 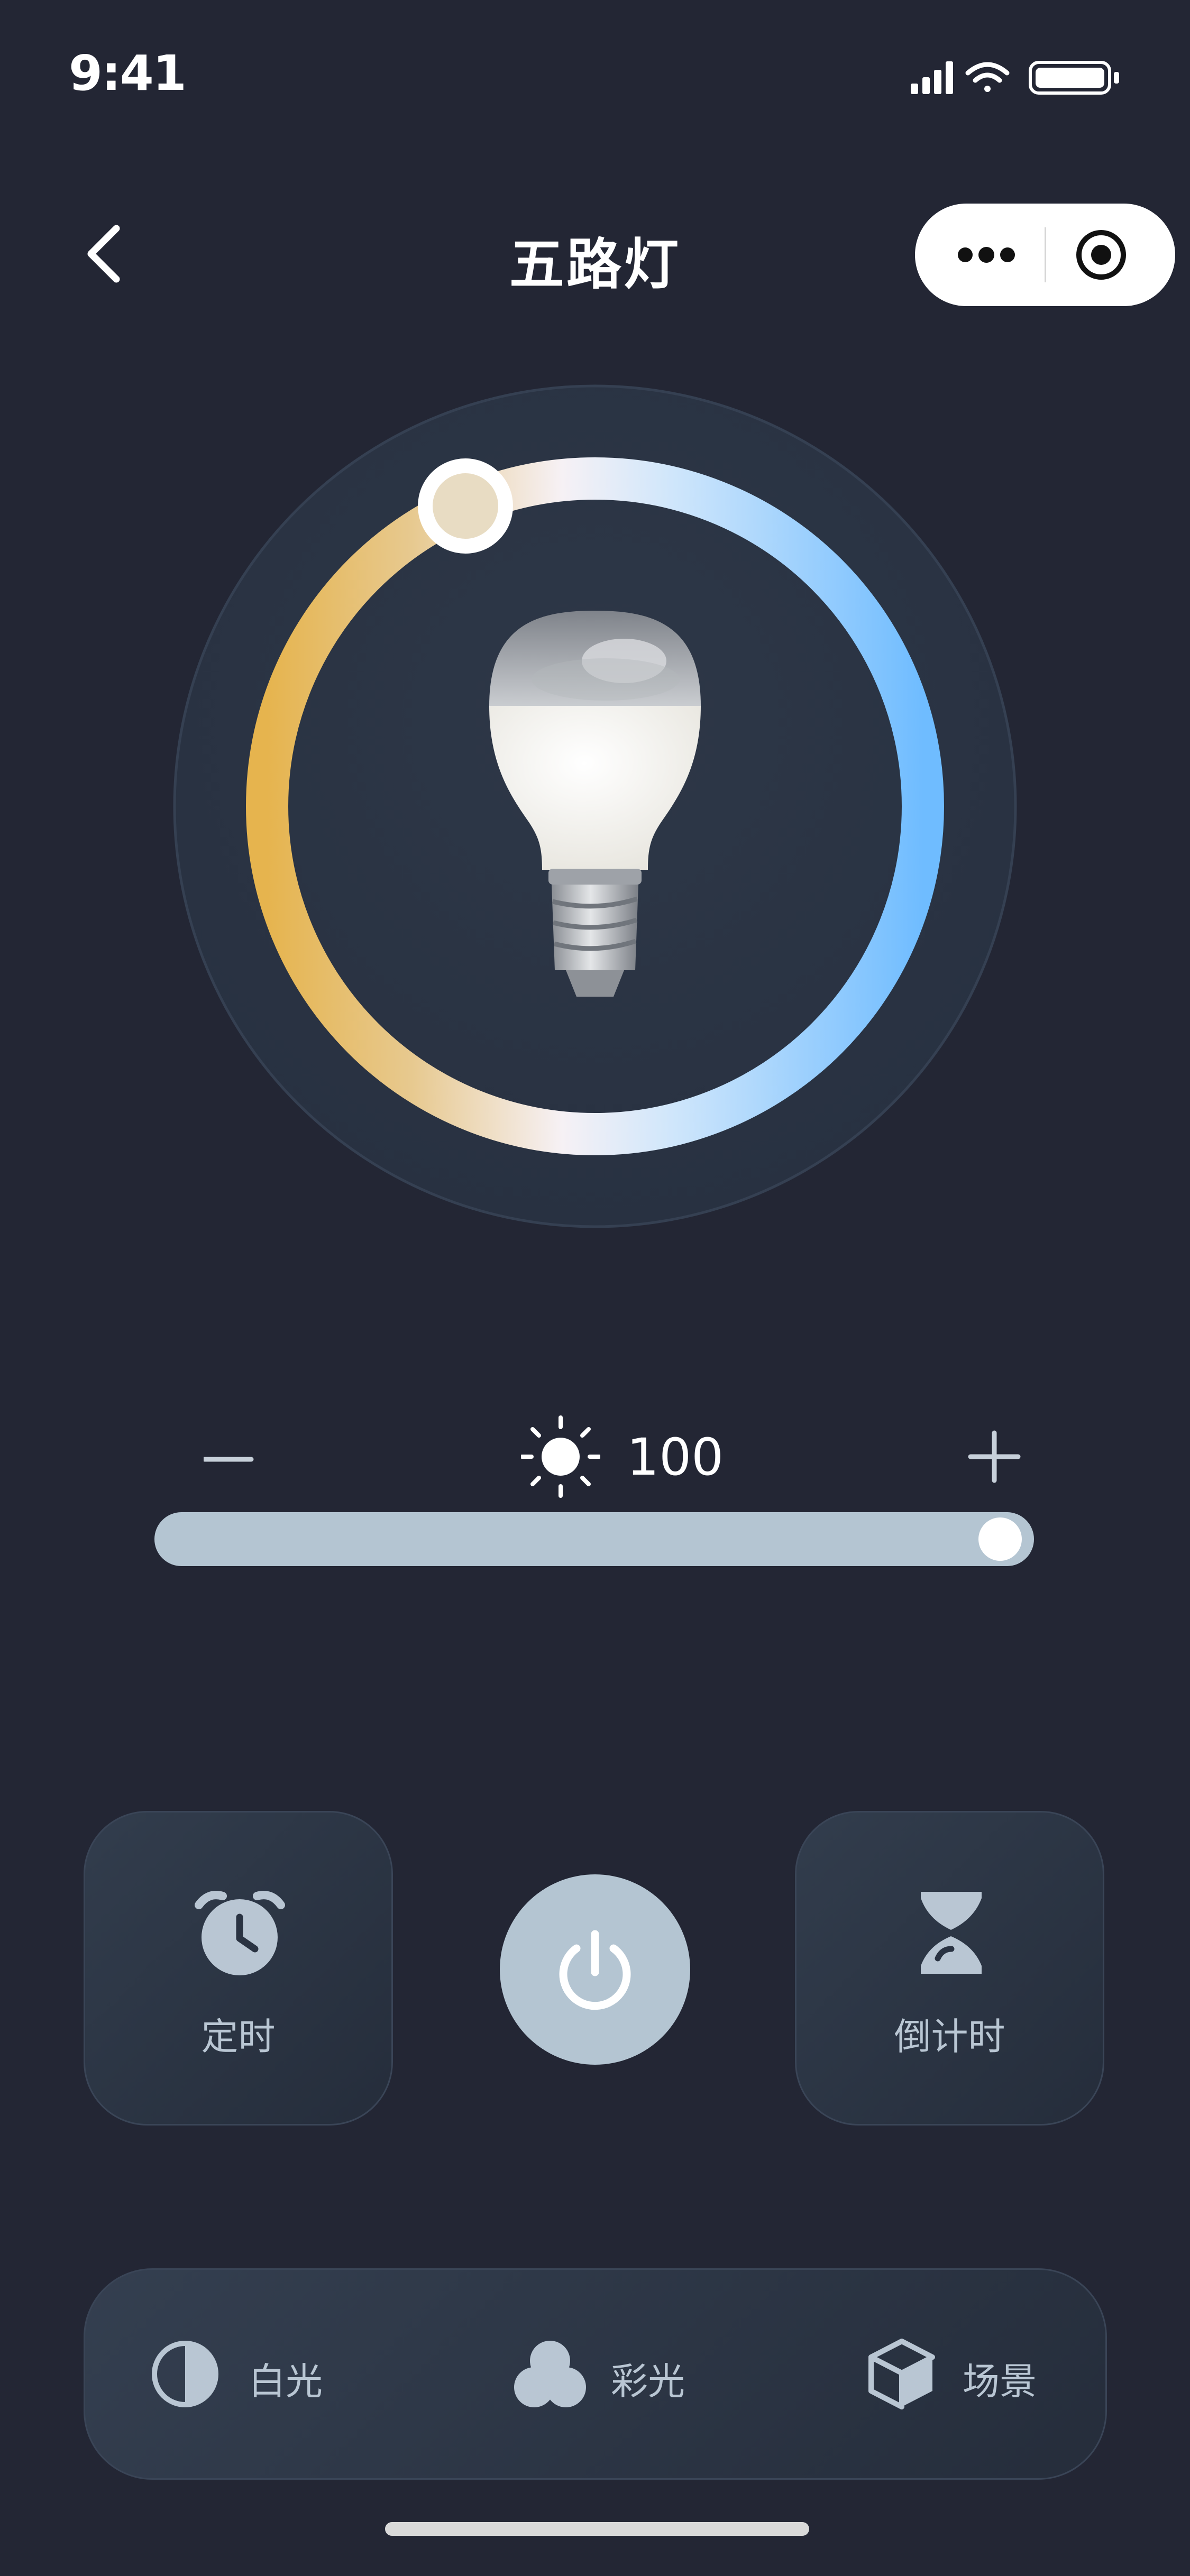 I want to click on brightness-value: 100, so click(x=675, y=1457).